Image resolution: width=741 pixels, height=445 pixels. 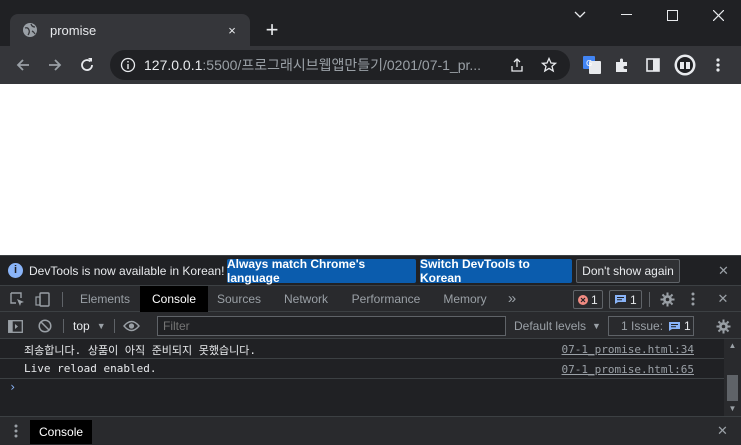 I want to click on context-selector: top ▼, so click(x=89, y=326).